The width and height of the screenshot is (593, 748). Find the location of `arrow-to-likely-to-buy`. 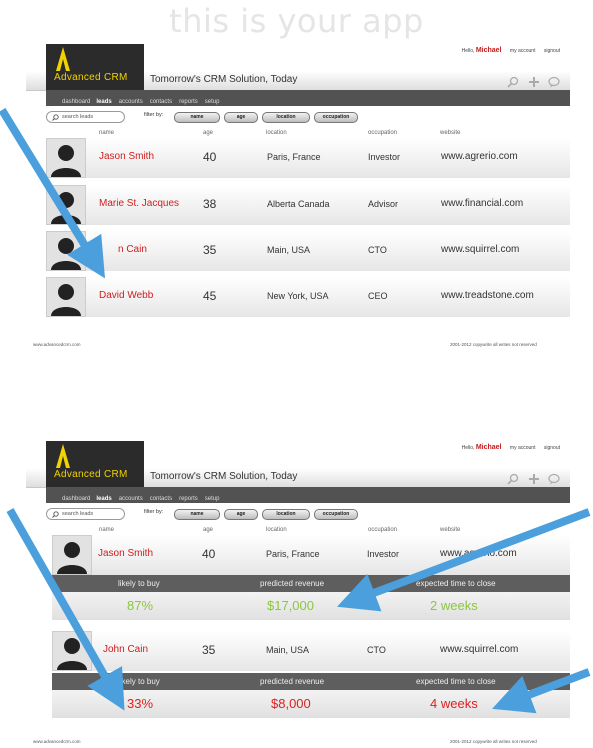

arrow-to-likely-to-buy is located at coordinates (65, 609).